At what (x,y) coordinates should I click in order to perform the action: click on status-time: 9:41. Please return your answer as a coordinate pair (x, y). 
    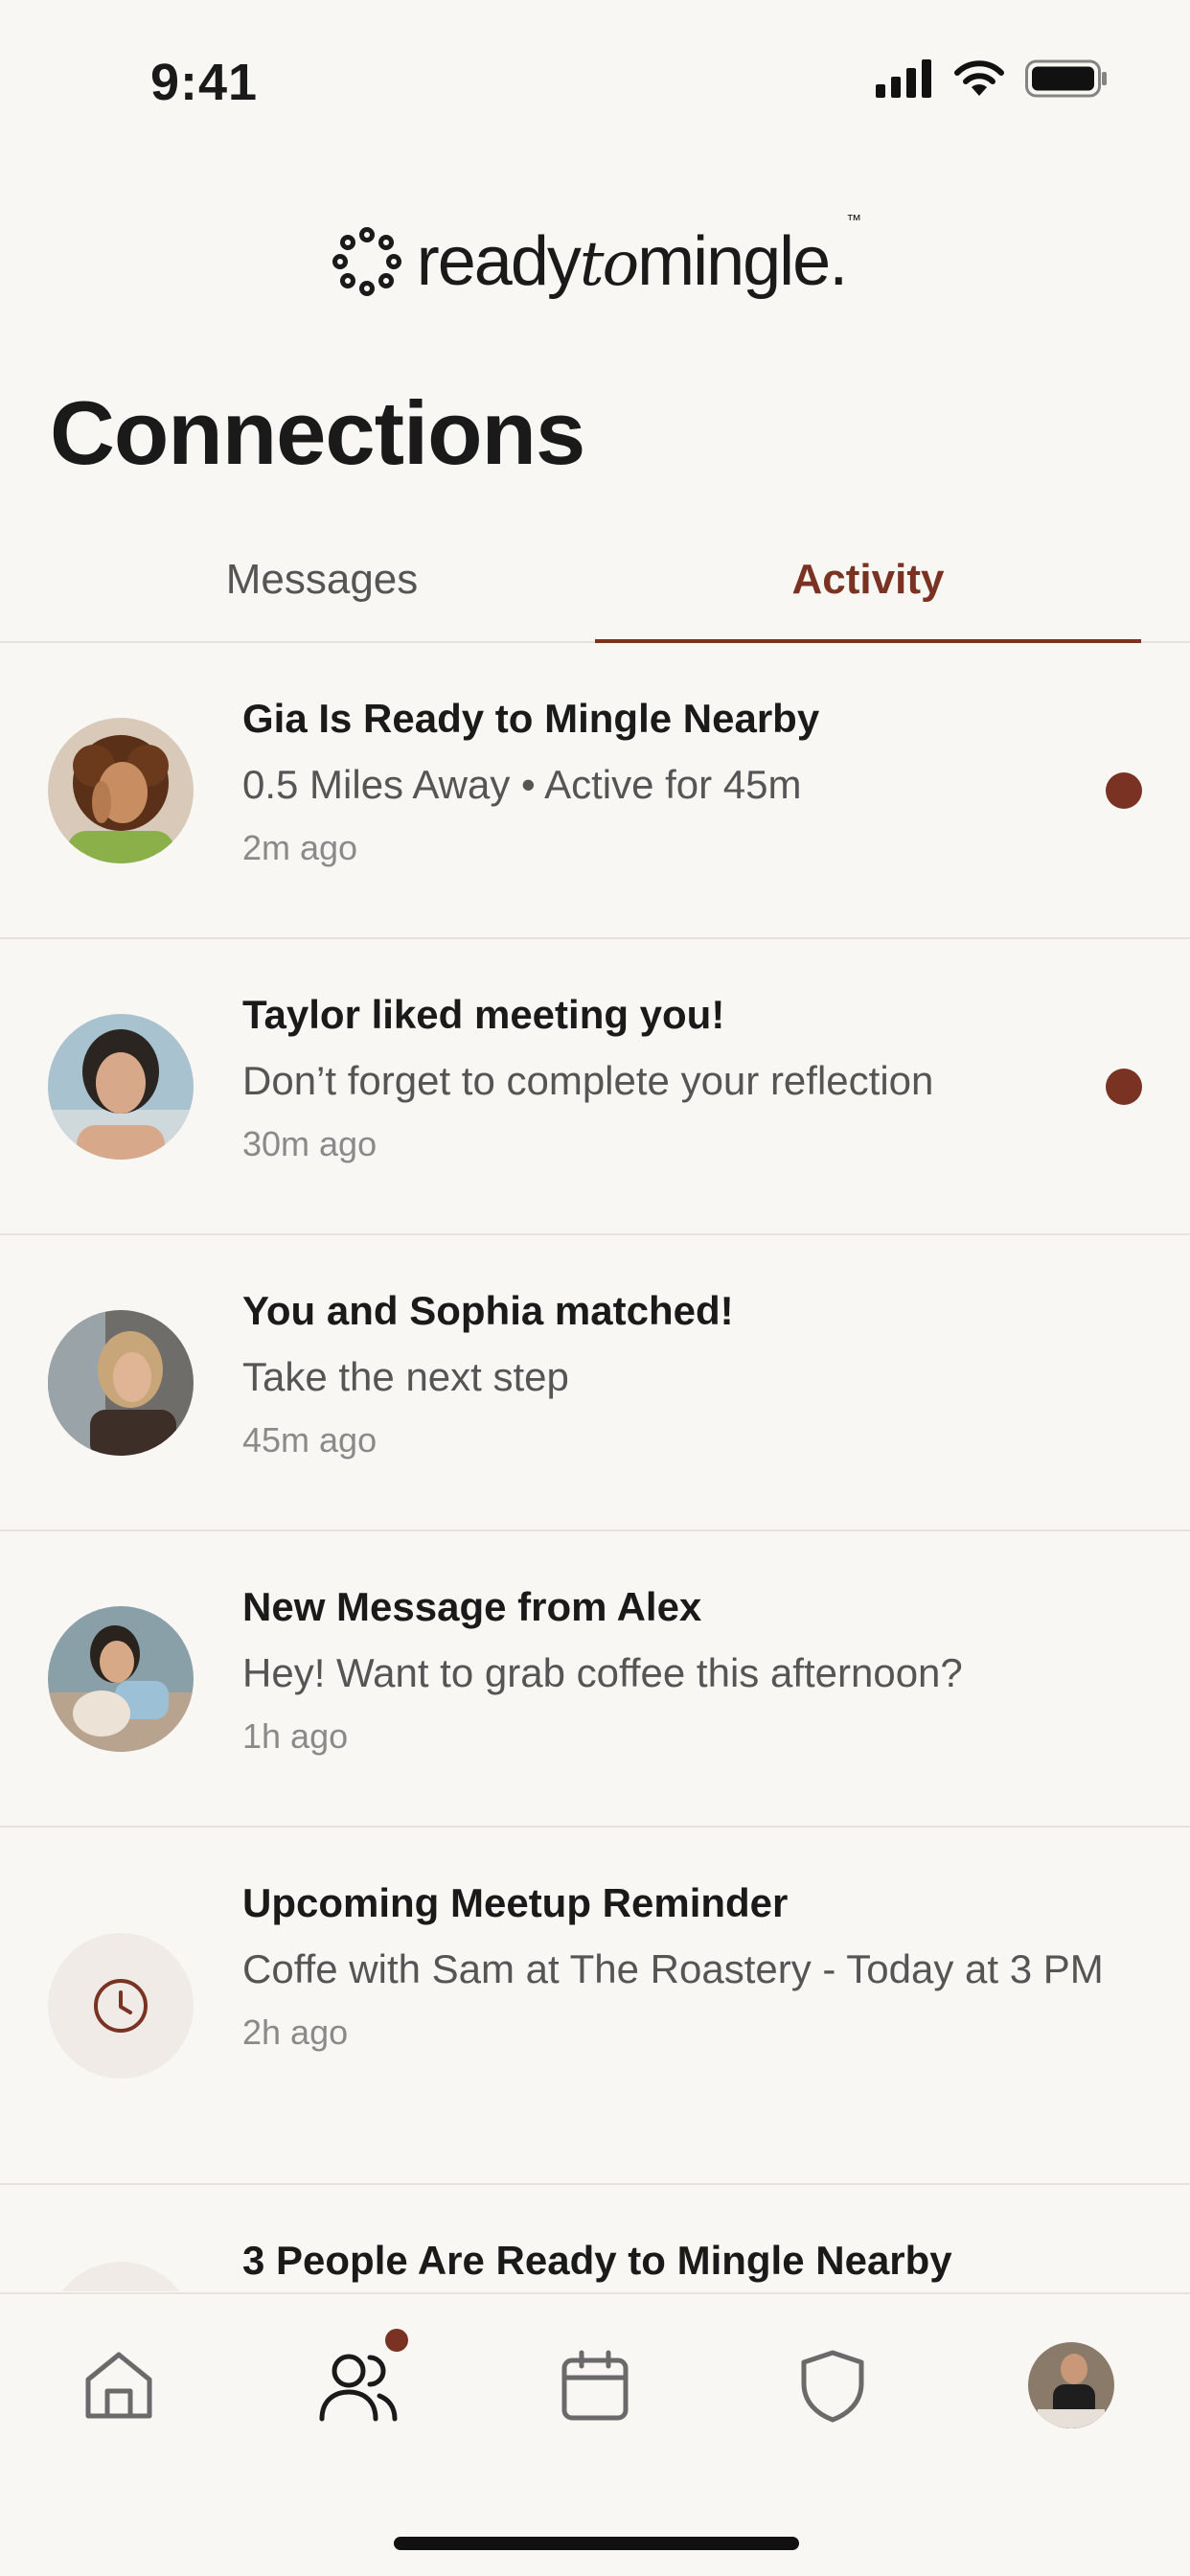
    Looking at the image, I should click on (205, 82).